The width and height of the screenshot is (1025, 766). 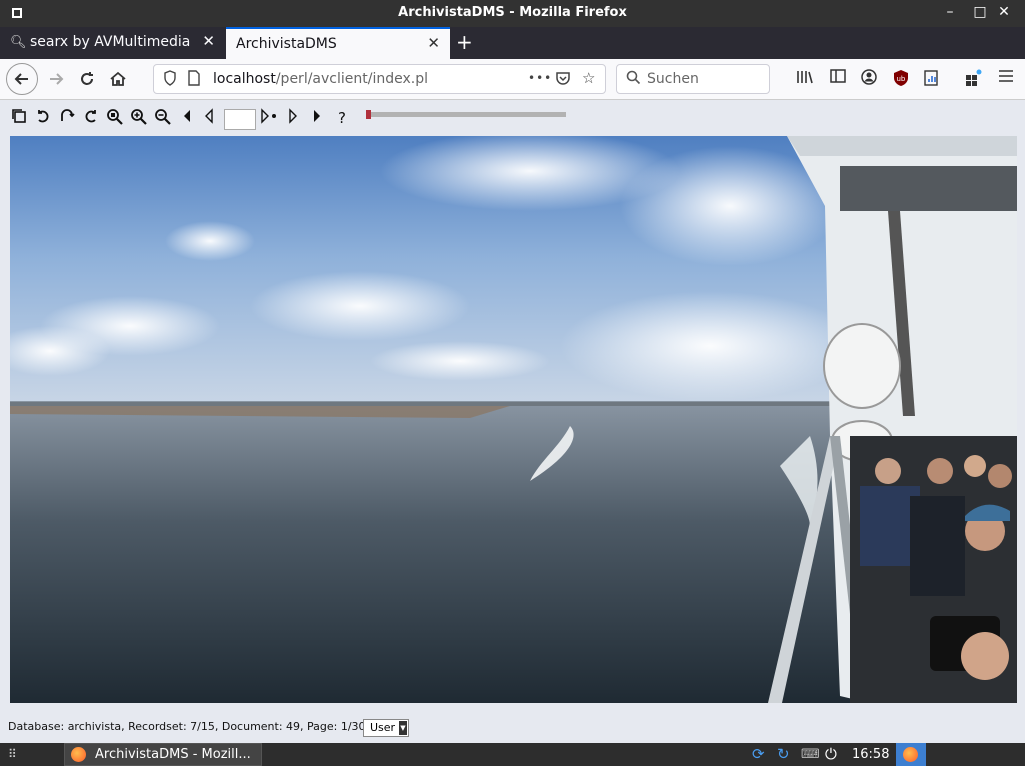 What do you see at coordinates (244, 79) in the screenshot?
I see `url-host: localhost` at bounding box center [244, 79].